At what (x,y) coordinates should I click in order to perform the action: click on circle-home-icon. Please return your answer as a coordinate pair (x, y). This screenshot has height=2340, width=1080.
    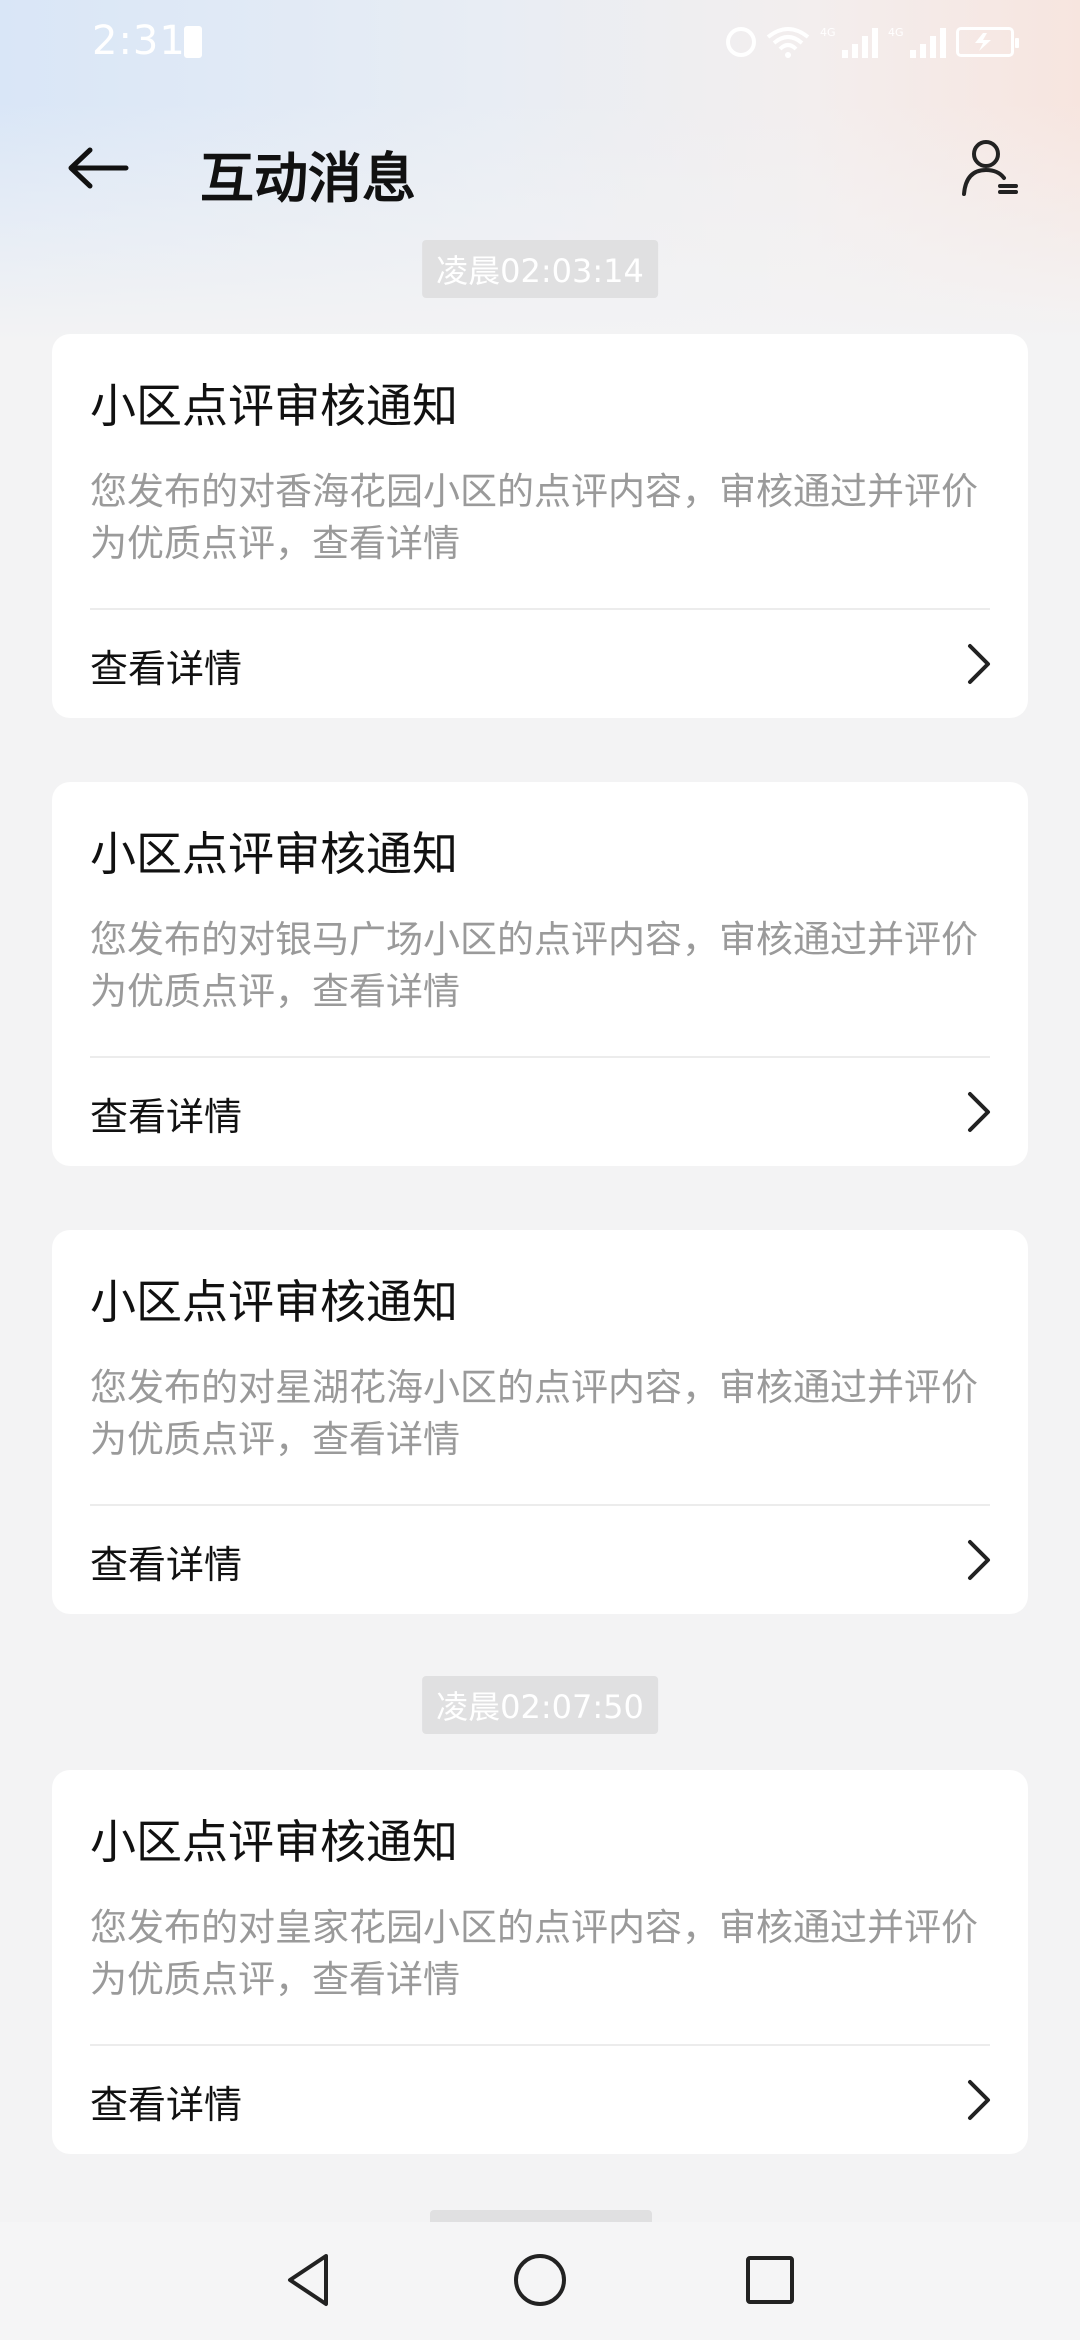
    Looking at the image, I should click on (540, 2280).